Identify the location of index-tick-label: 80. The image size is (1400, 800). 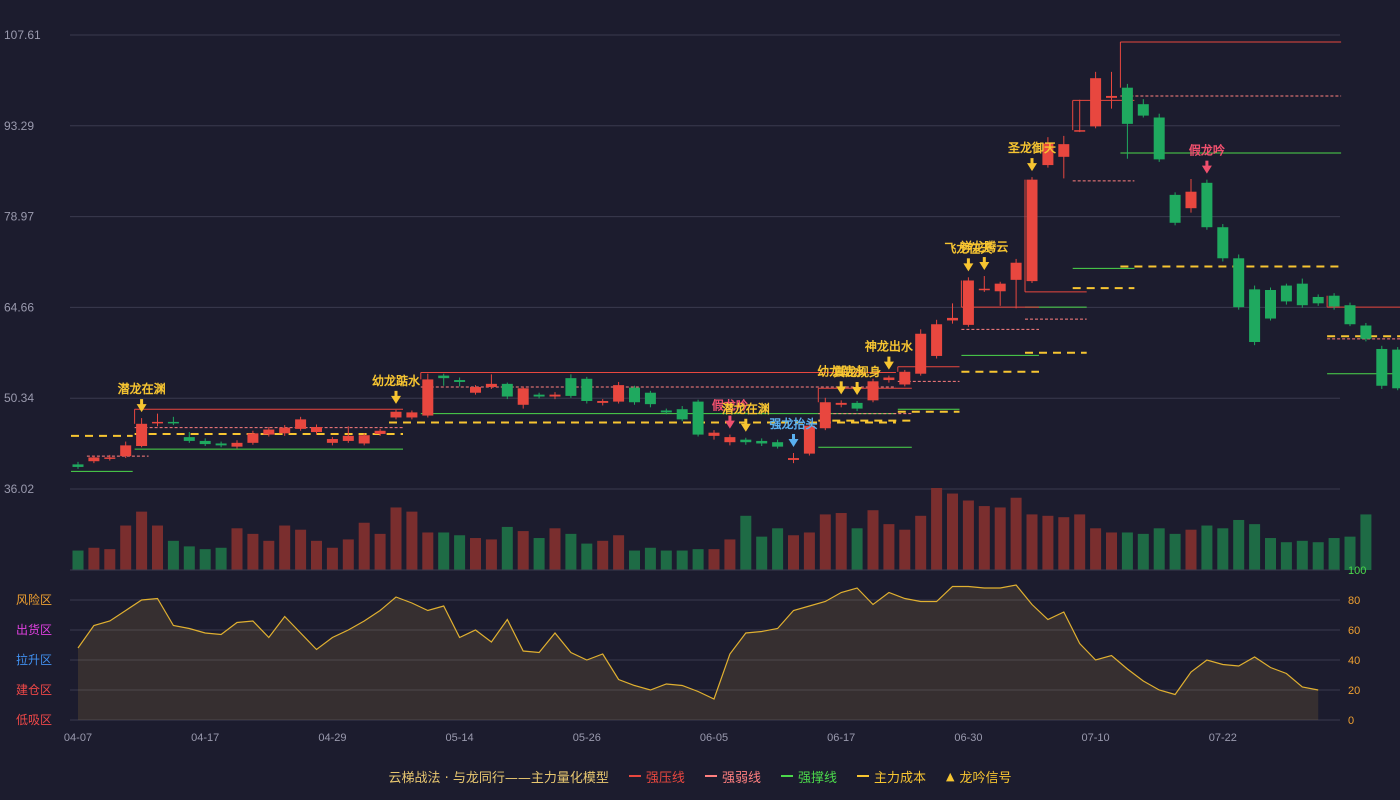
(1354, 601).